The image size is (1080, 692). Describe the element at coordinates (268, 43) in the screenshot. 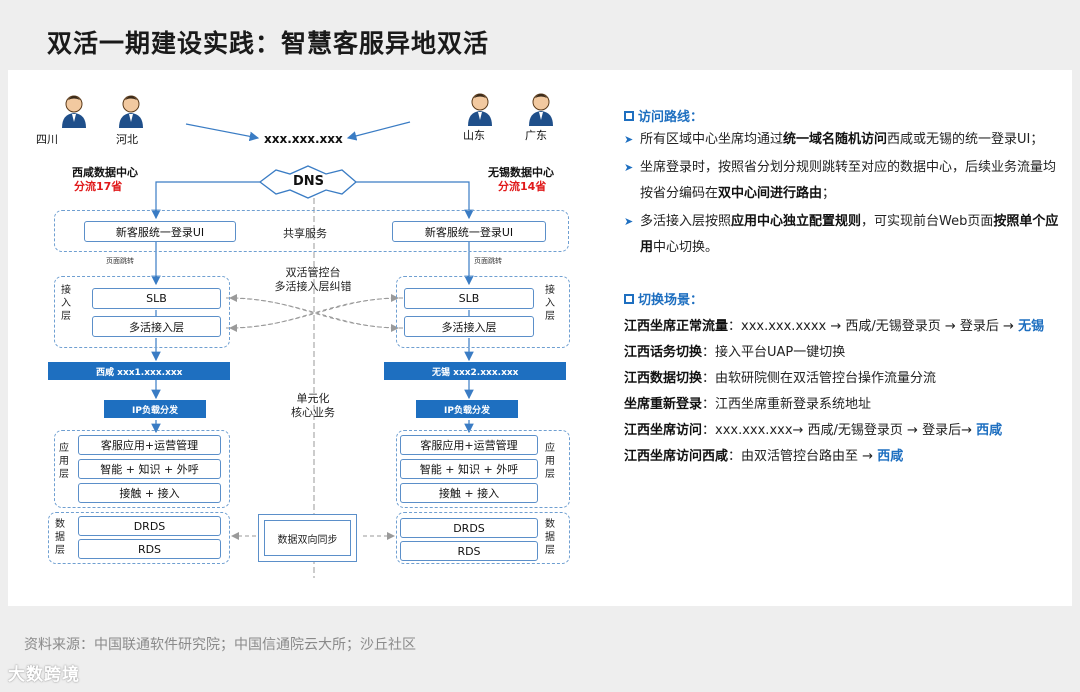

I see `page-title: 双活一期建设实践：智慧客服异地双活` at that location.